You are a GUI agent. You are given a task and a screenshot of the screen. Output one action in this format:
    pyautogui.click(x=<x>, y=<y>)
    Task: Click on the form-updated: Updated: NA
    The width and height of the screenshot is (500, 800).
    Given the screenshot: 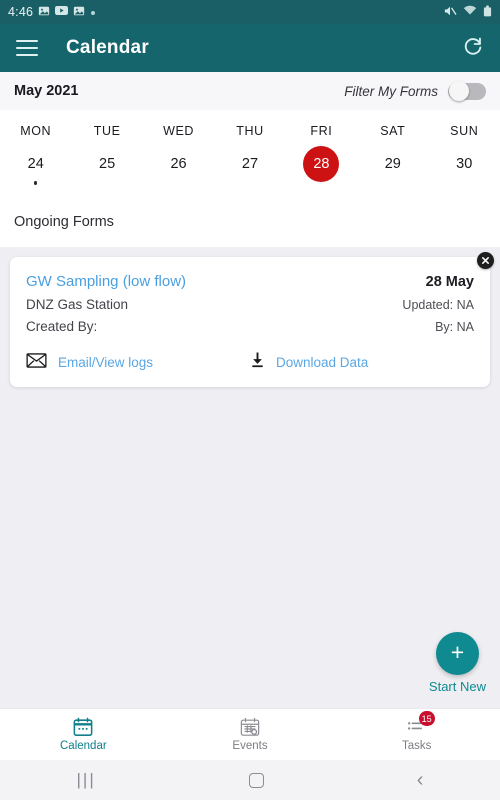 What is the action you would take?
    pyautogui.click(x=438, y=305)
    